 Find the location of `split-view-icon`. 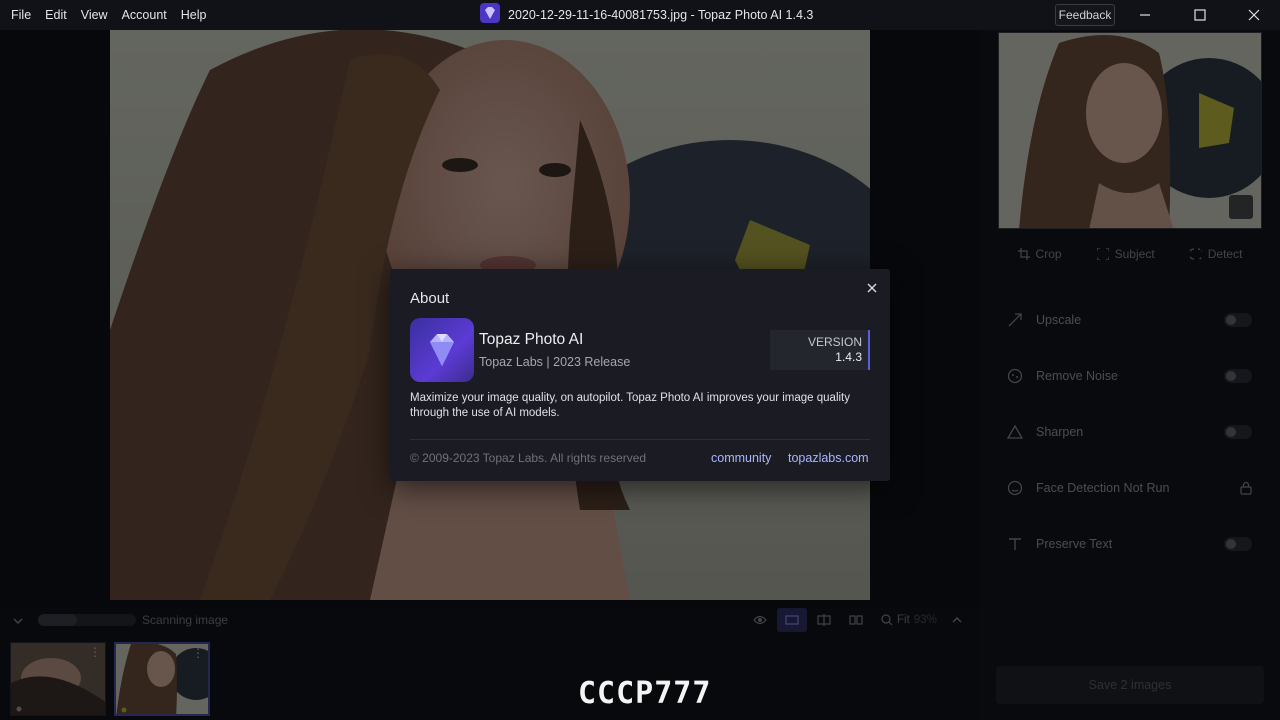

split-view-icon is located at coordinates (824, 620).